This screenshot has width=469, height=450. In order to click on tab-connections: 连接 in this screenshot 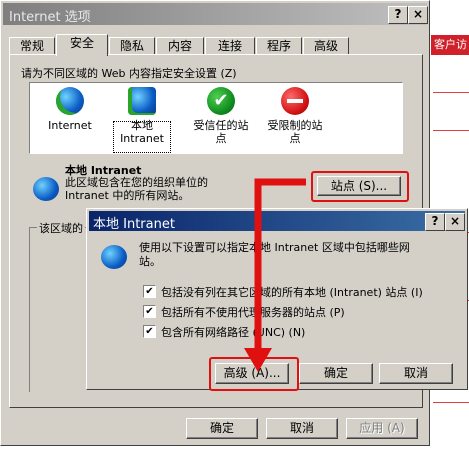, I will do `click(230, 46)`.